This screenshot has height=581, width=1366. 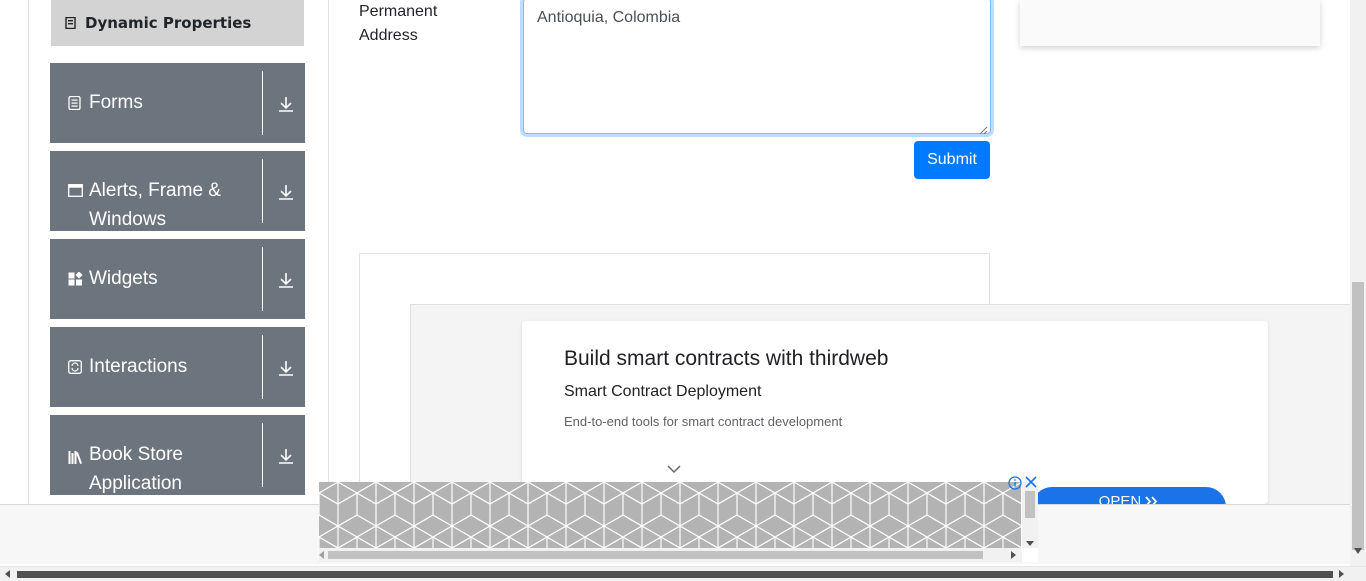 I want to click on sidebar-group-label: Widgets, so click(x=123, y=278).